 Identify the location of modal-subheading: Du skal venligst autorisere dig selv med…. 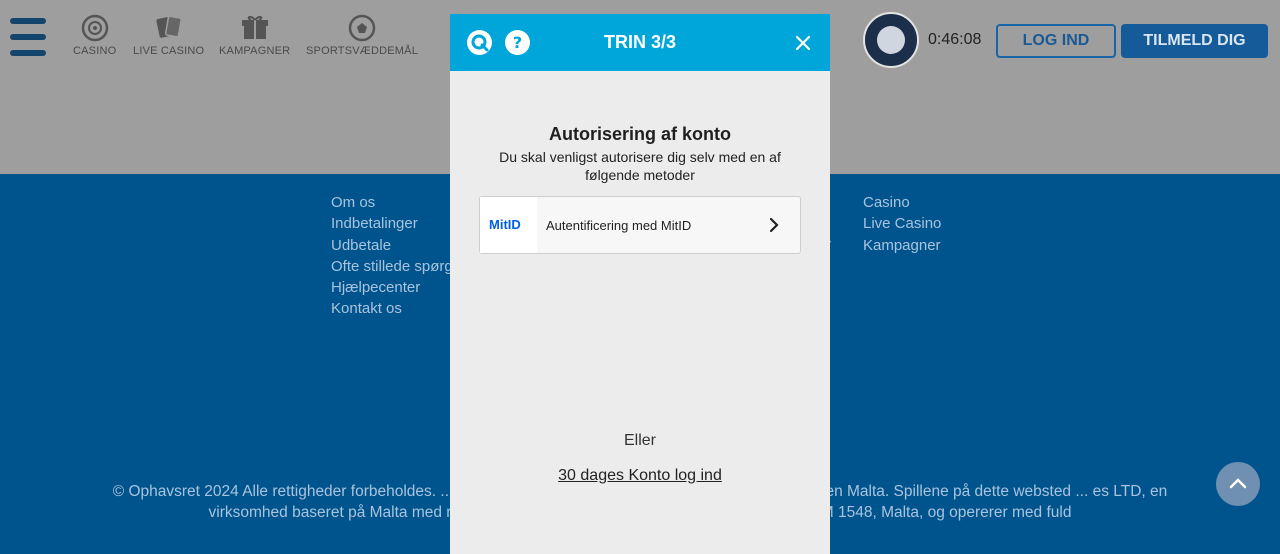
(640, 166).